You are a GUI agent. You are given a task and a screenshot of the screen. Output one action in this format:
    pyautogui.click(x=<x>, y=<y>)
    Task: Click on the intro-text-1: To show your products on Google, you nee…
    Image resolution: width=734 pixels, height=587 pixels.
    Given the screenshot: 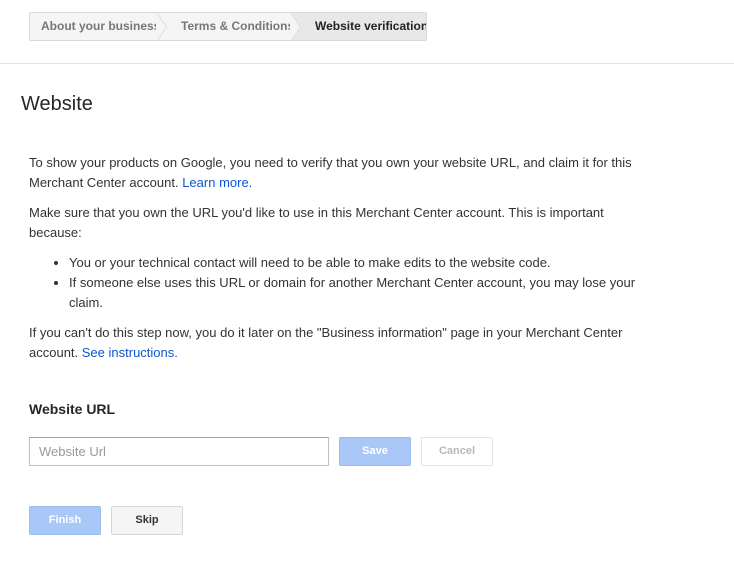 What is the action you would take?
    pyautogui.click(x=330, y=172)
    